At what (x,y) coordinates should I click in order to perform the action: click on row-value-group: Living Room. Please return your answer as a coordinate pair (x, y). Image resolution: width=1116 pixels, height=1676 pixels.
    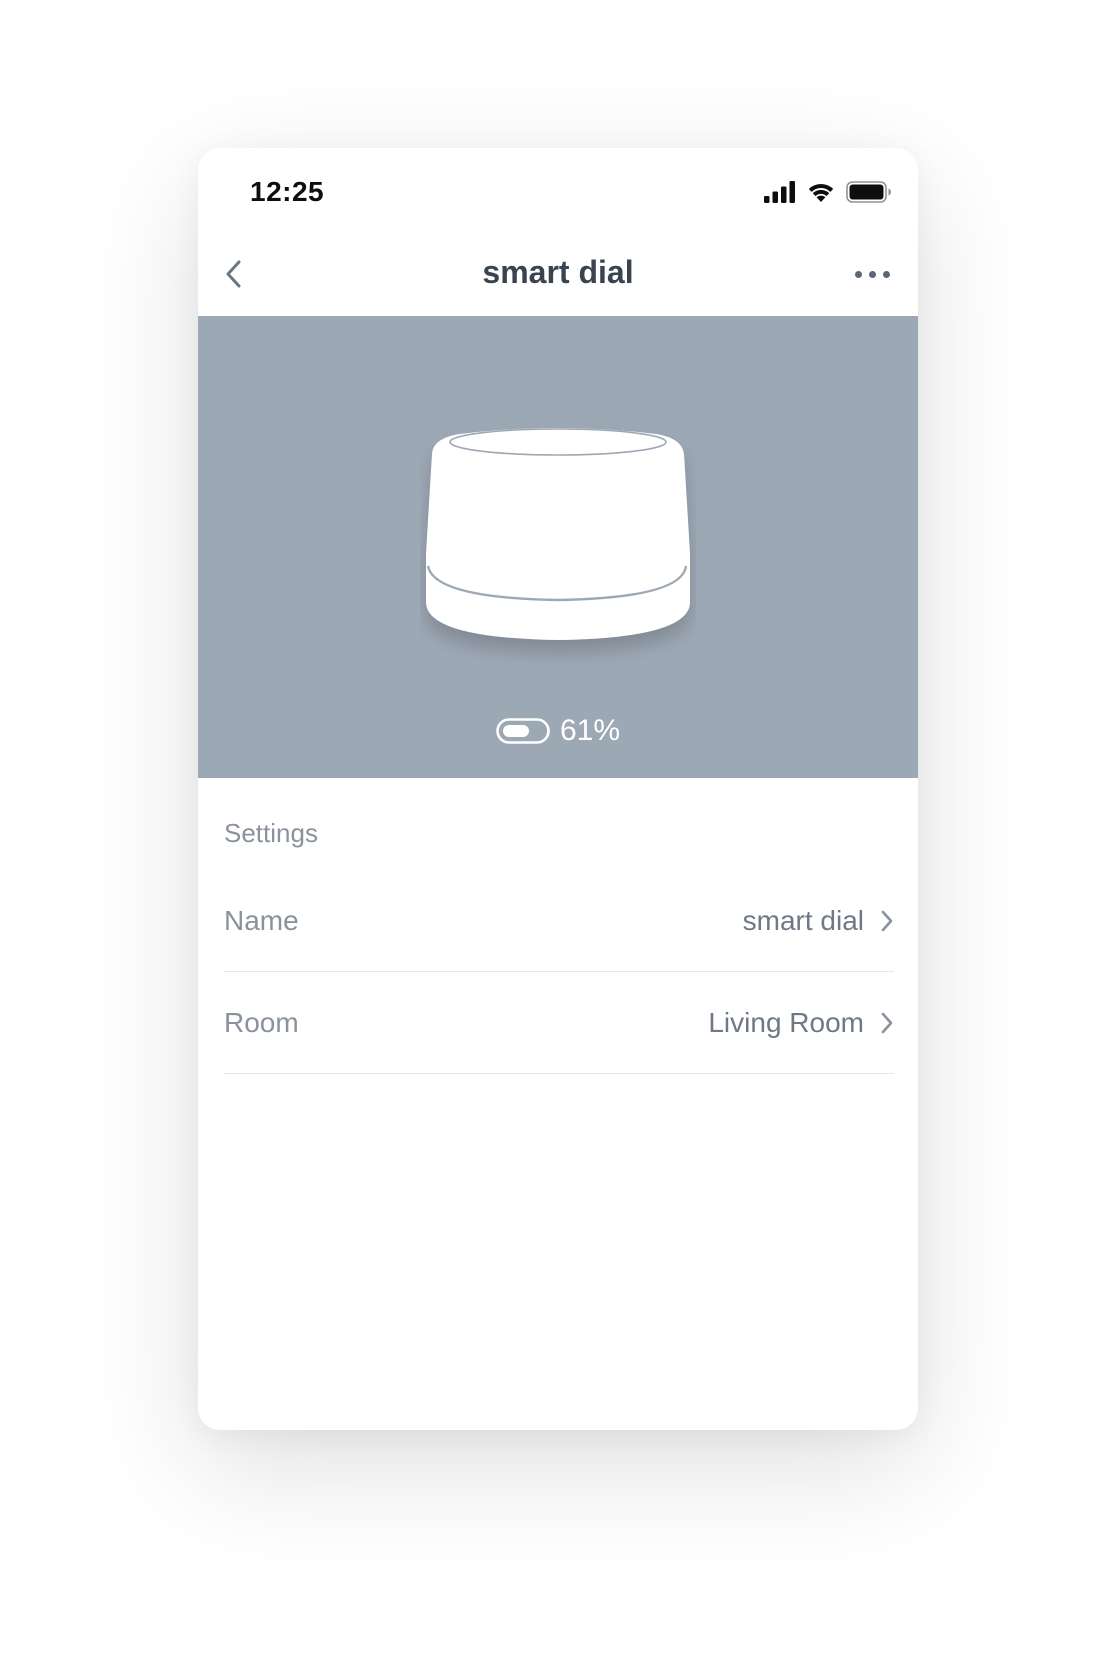
    Looking at the image, I should click on (801, 1023).